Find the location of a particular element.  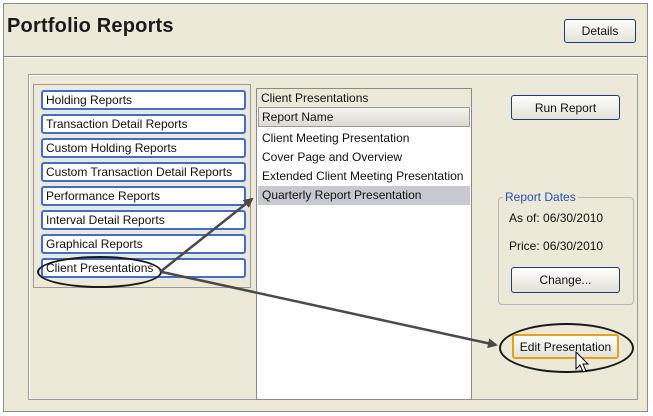

arrow-to-quarterly-report is located at coordinates (206, 235).